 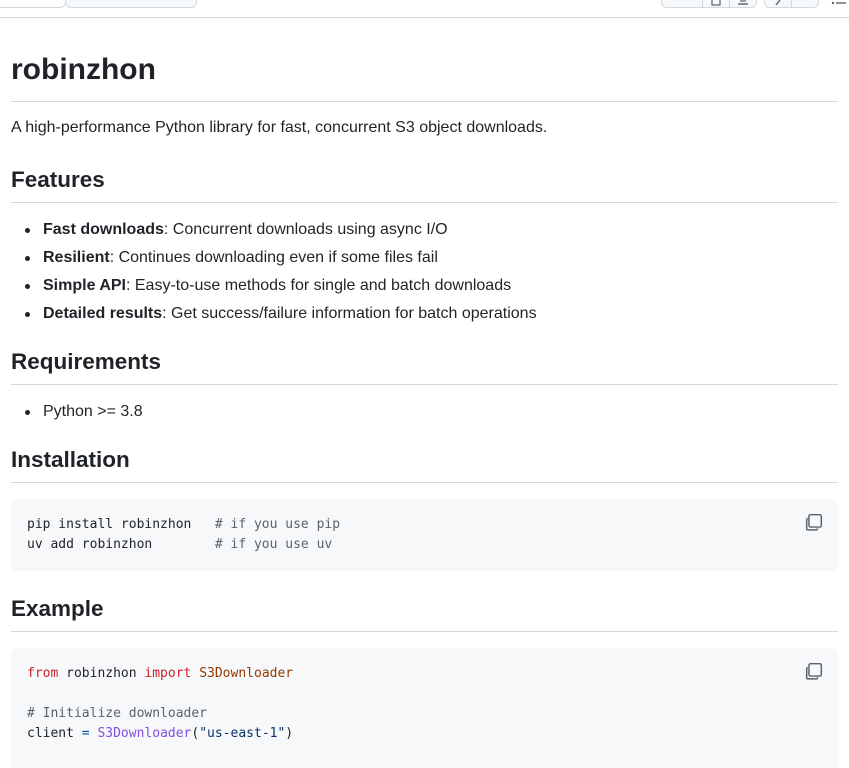 What do you see at coordinates (424, 613) in the screenshot?
I see `example-heading: Example` at bounding box center [424, 613].